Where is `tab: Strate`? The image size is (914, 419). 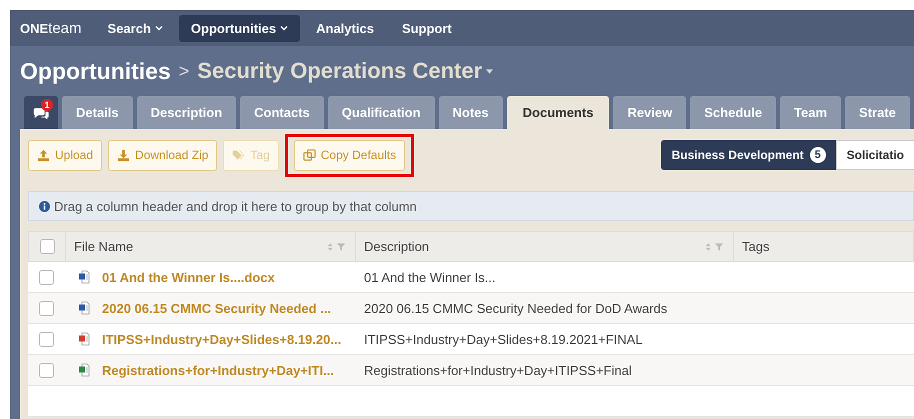
tab: Strate is located at coordinates (877, 112).